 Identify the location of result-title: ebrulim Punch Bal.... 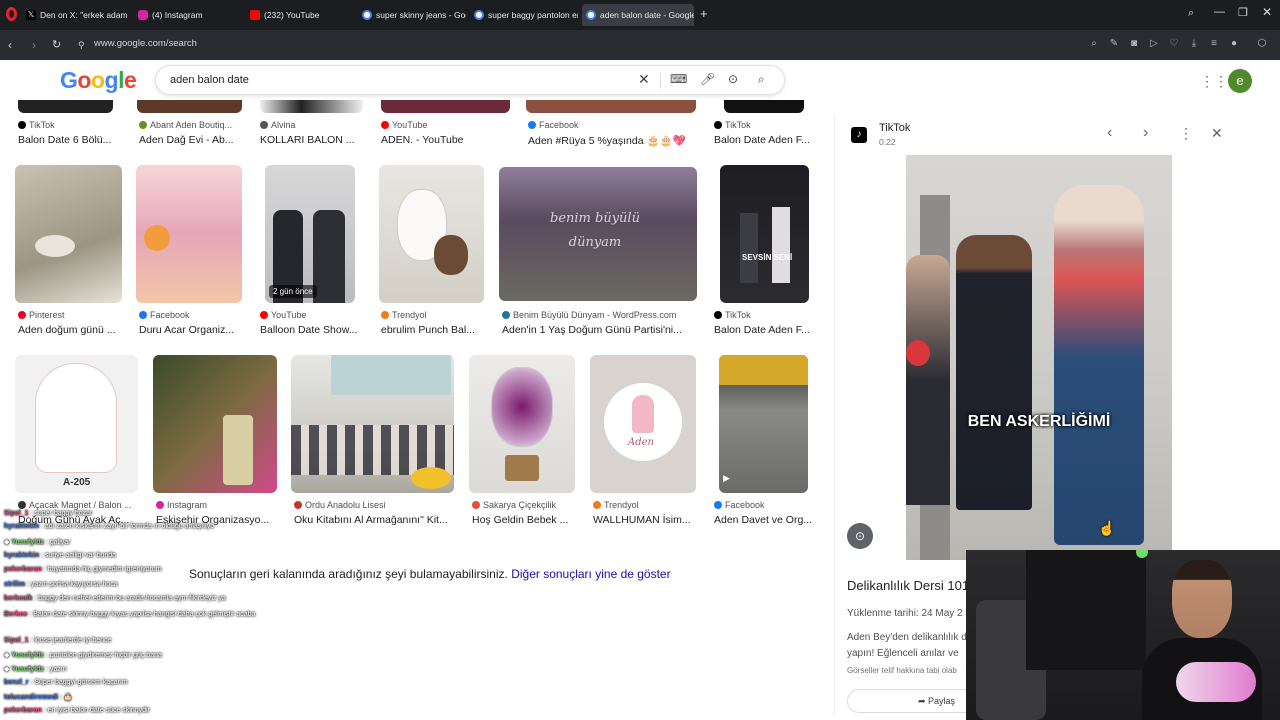
(438, 330).